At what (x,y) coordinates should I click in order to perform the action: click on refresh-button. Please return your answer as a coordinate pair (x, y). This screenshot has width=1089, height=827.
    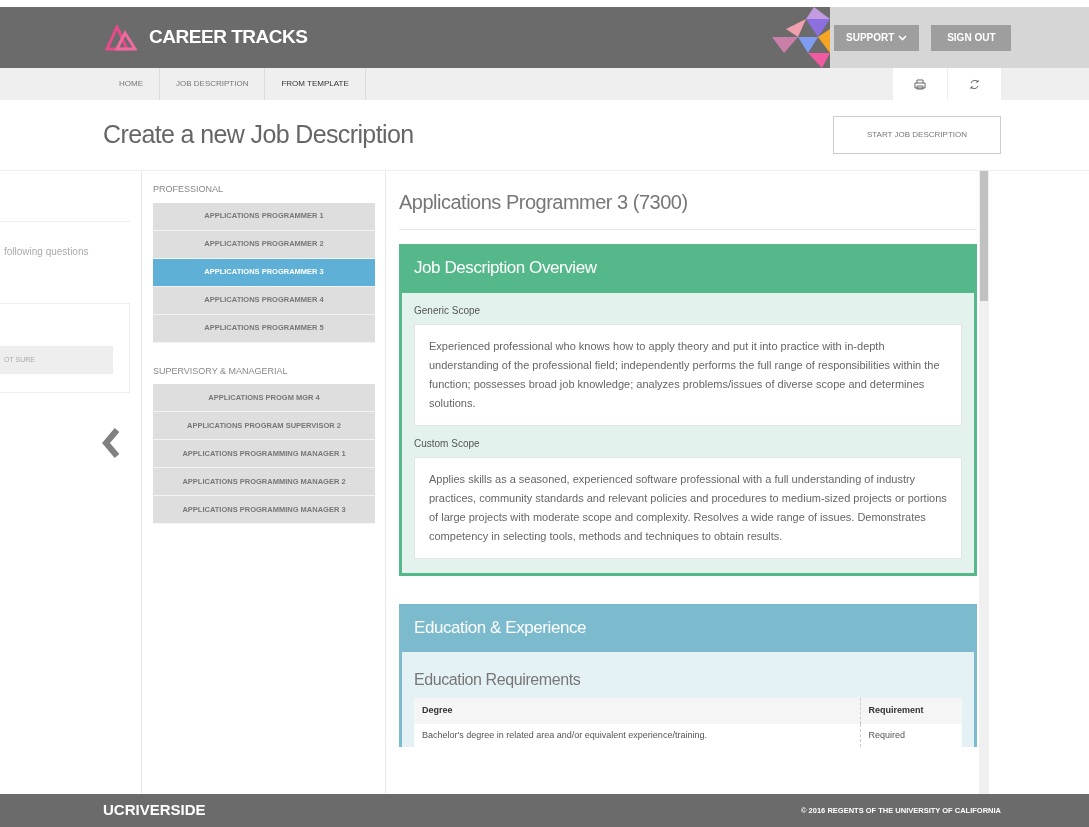
    Looking at the image, I should click on (974, 84).